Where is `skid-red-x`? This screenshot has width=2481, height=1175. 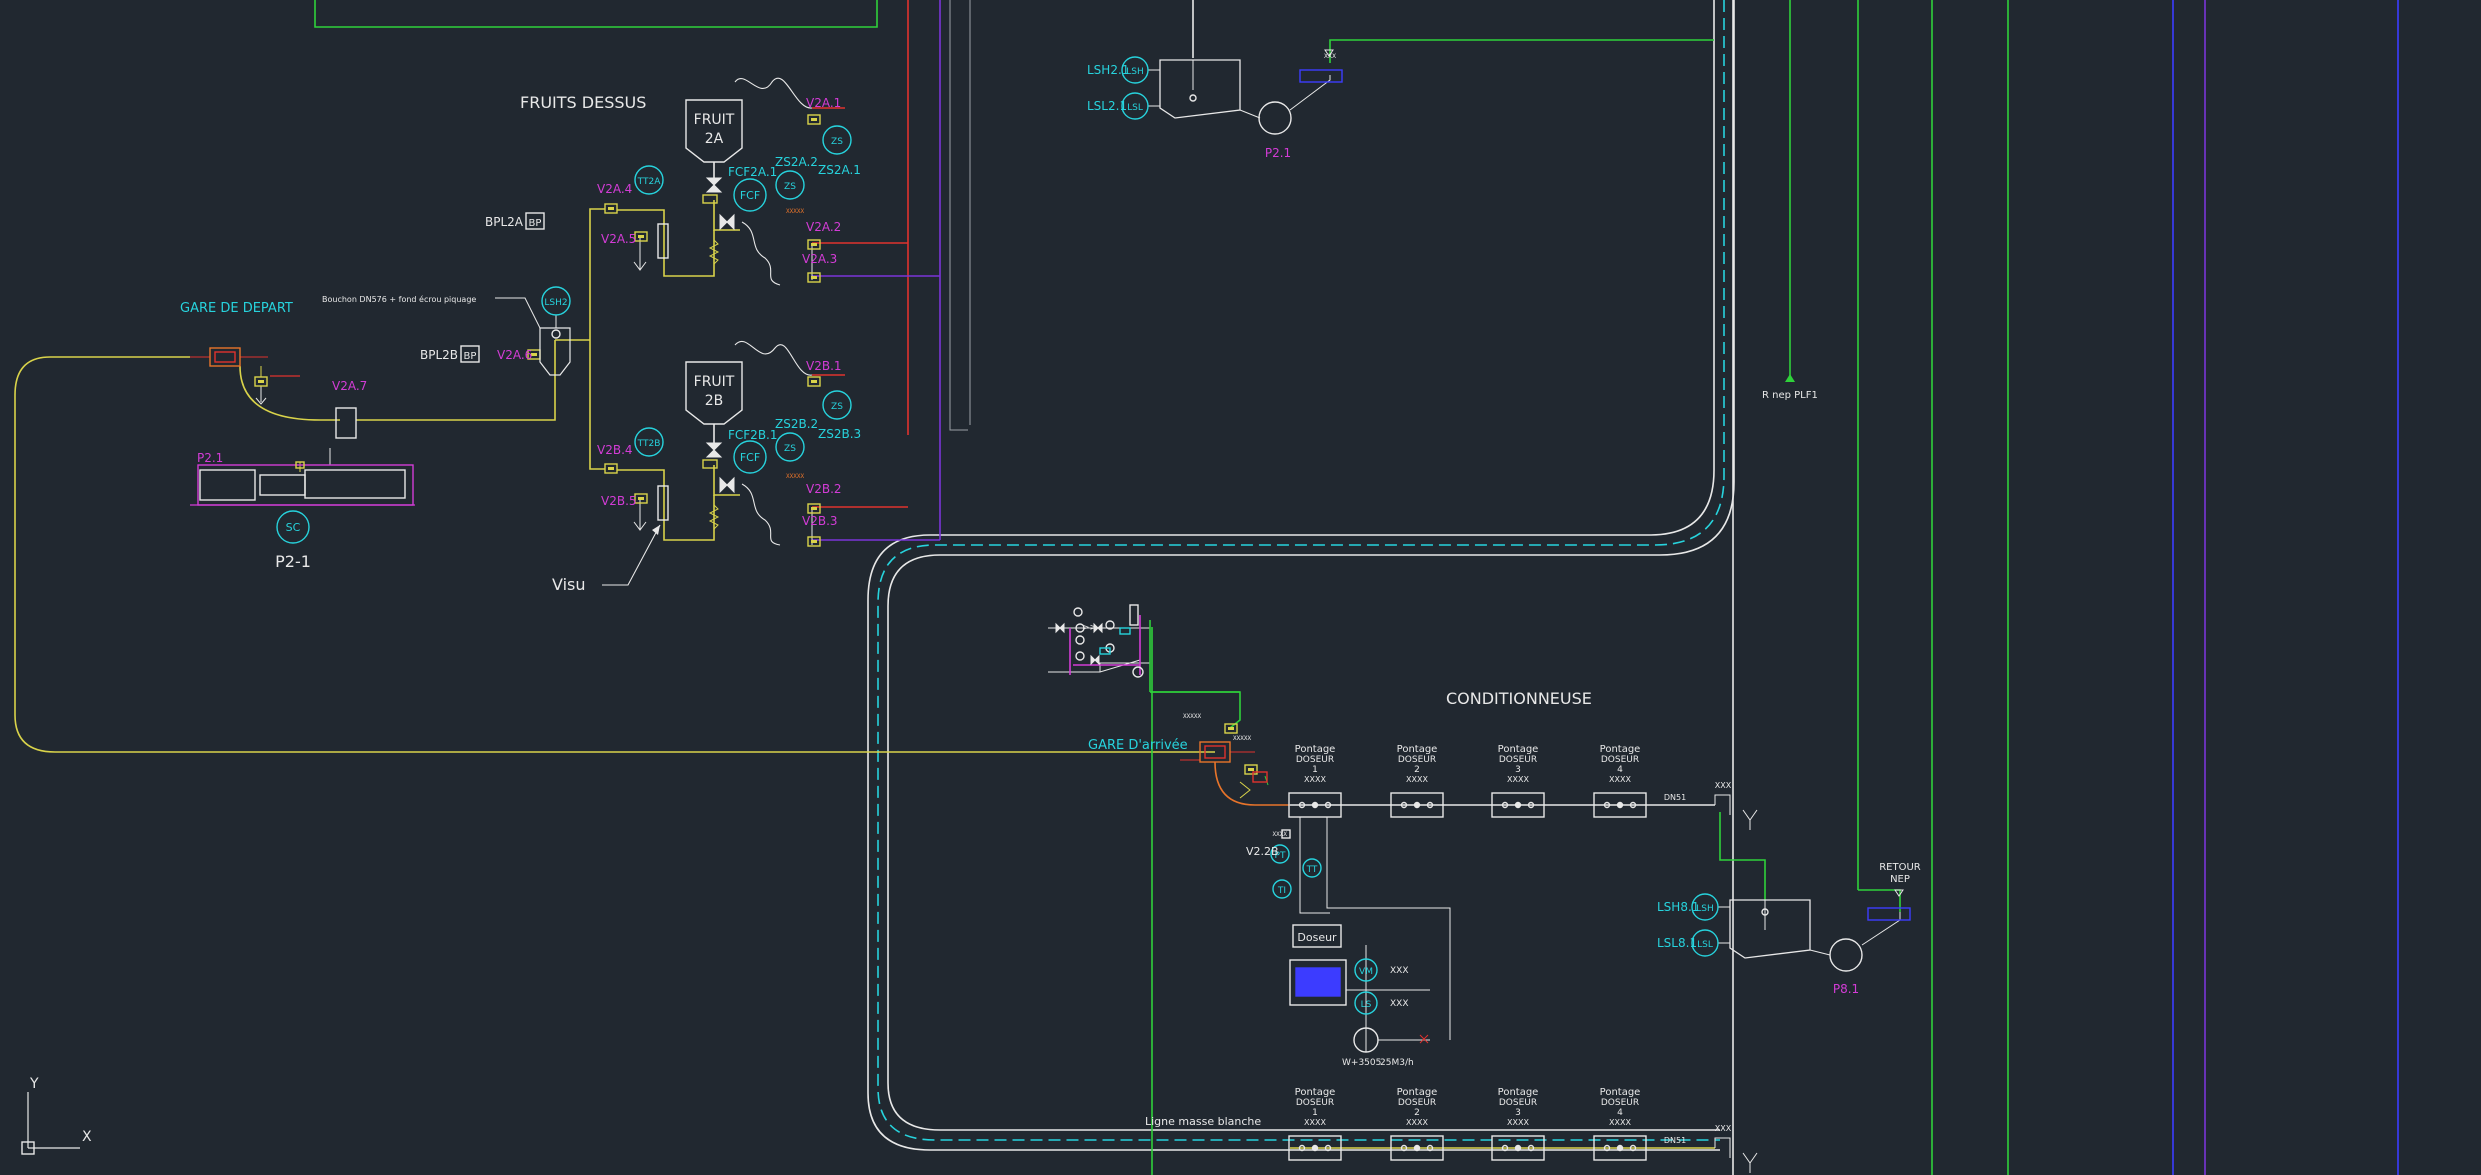 skid-red-x is located at coordinates (1424, 1039).